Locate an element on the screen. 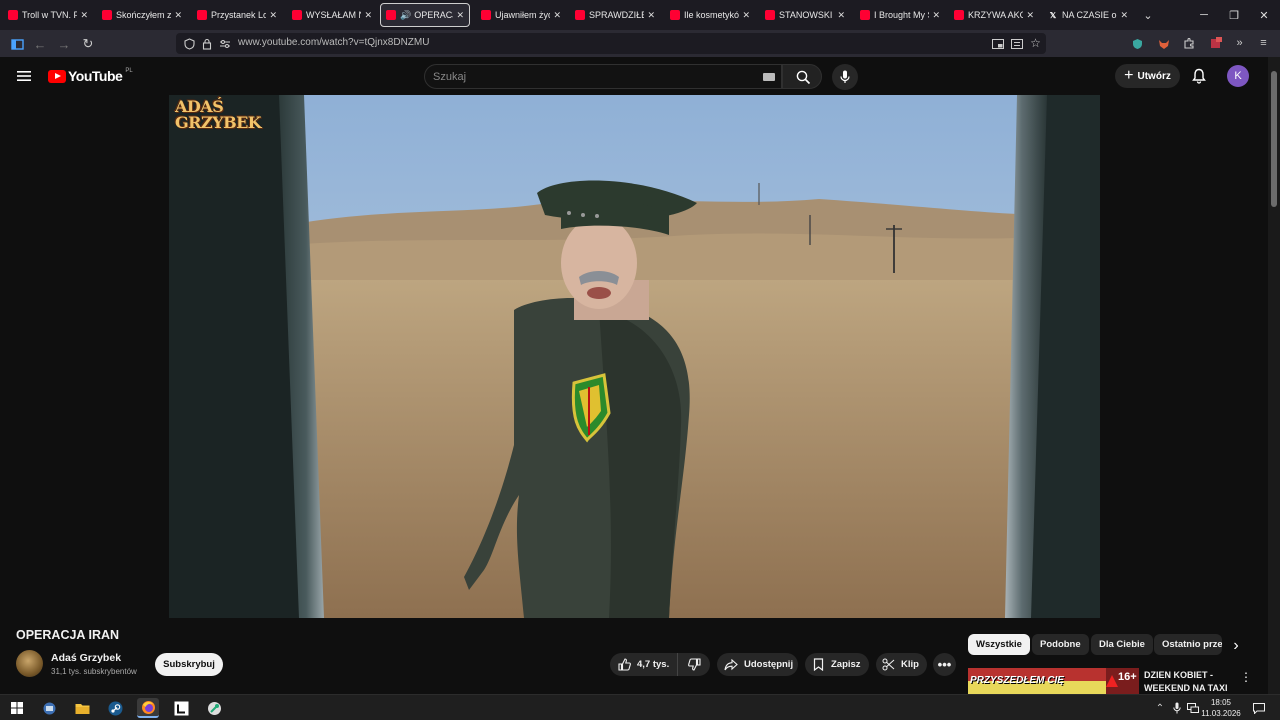 This screenshot has width=1280, height=720. browser-tab-active: 🔊OPERACJA I✕ is located at coordinates (425, 15).